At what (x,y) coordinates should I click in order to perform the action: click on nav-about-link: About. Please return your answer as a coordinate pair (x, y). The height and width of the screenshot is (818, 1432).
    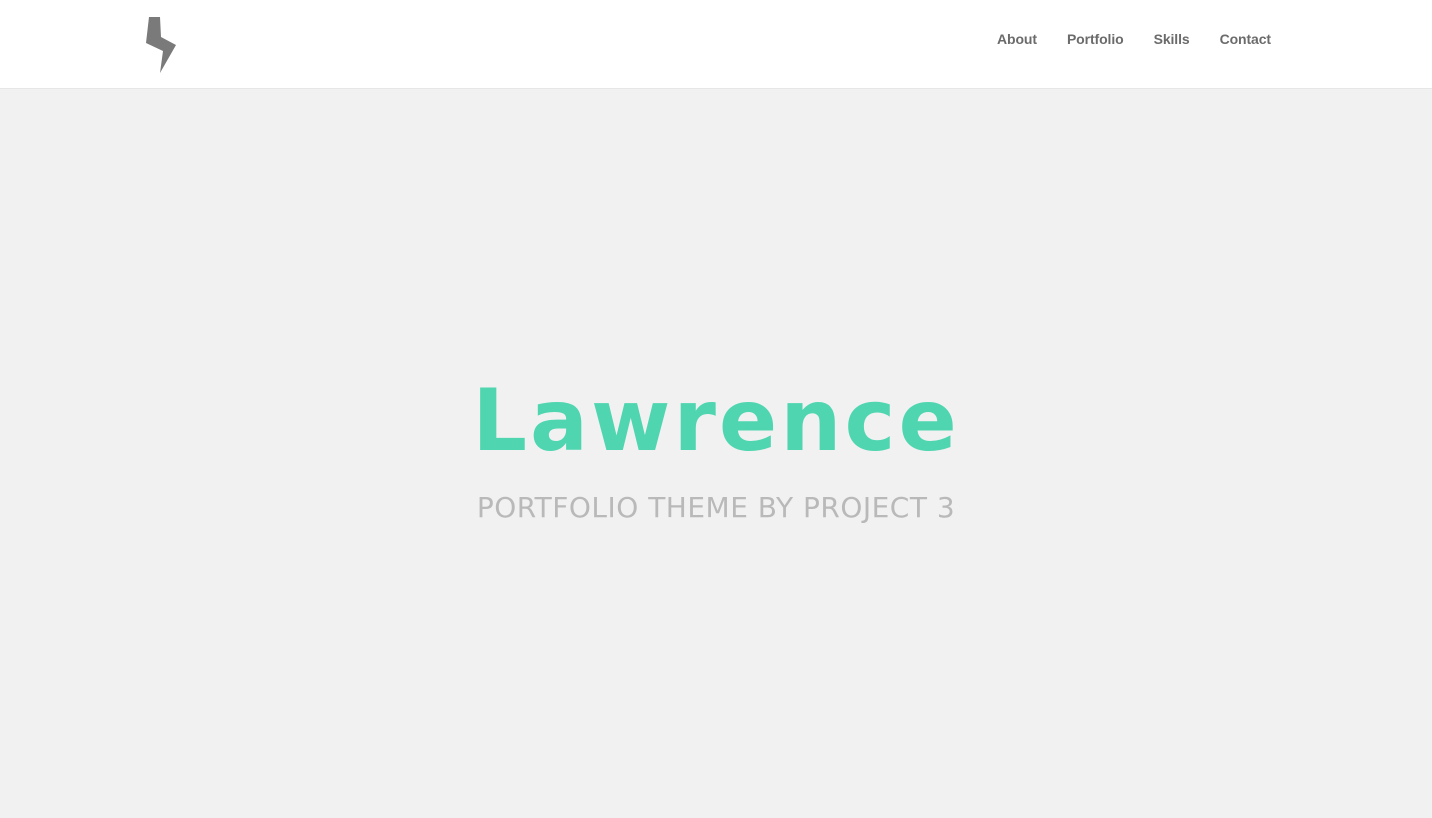
    Looking at the image, I should click on (1017, 39).